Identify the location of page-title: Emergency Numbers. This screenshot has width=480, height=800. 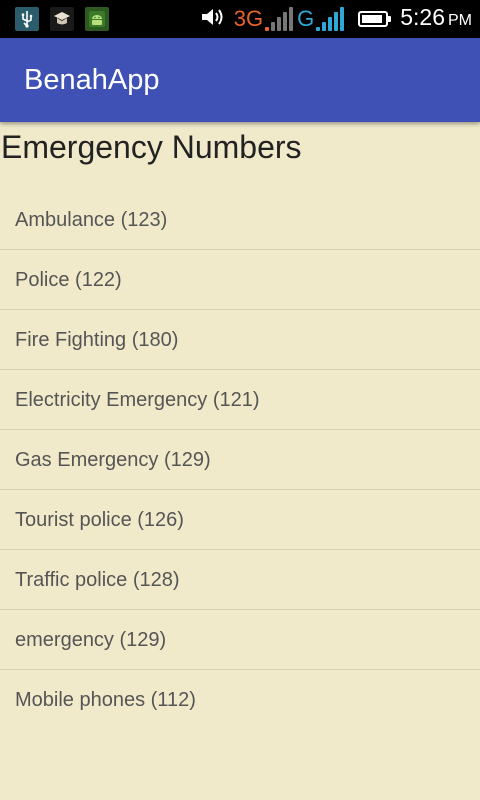
(151, 147).